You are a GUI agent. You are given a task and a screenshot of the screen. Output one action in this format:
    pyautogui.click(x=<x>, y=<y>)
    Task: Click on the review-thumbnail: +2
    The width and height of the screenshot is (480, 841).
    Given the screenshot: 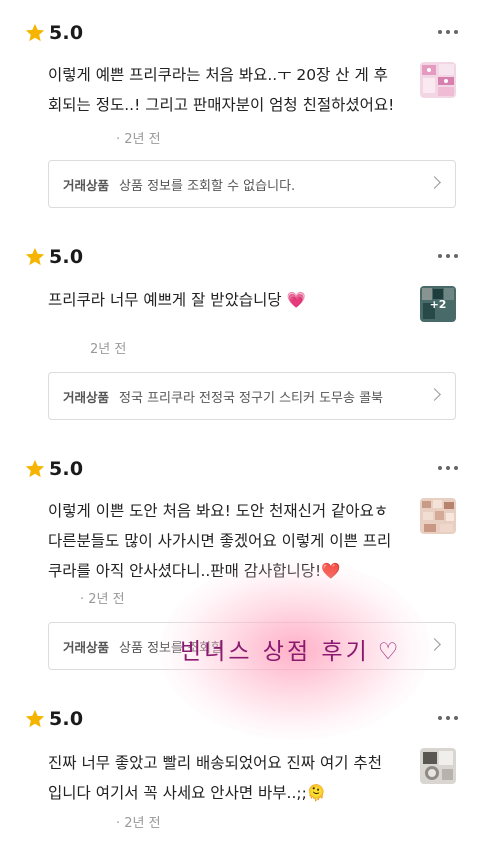 What is the action you would take?
    pyautogui.click(x=438, y=304)
    